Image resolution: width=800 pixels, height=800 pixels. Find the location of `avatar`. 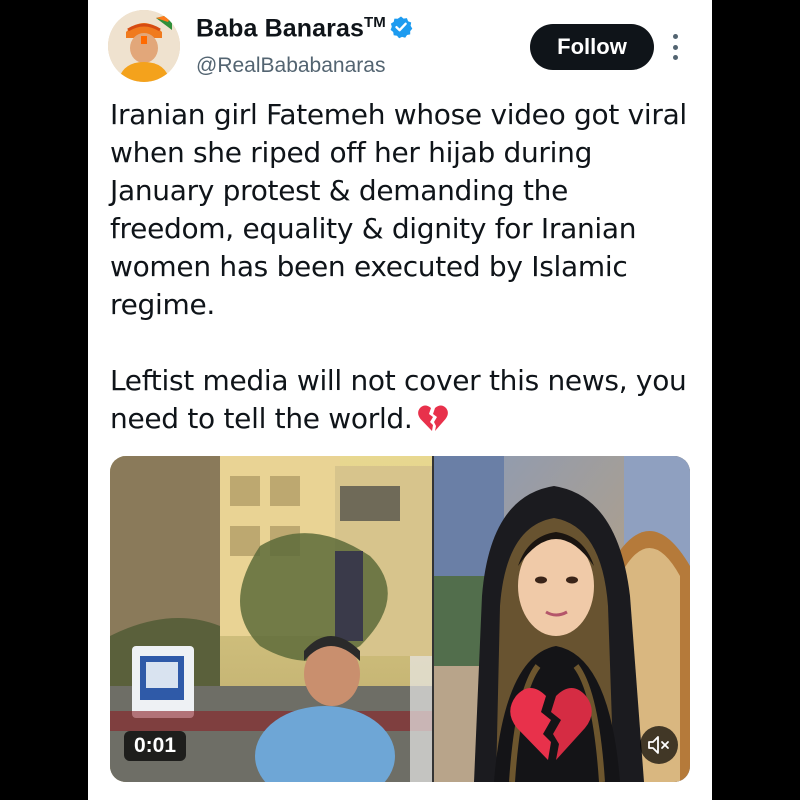

avatar is located at coordinates (144, 46).